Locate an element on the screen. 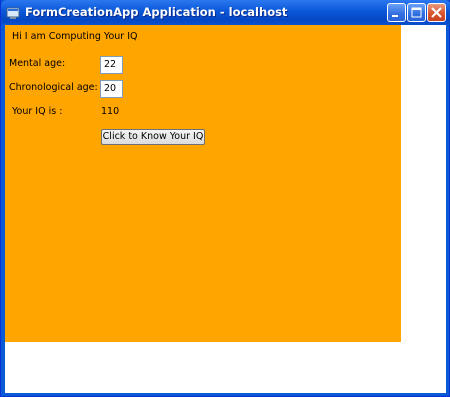  close-icon is located at coordinates (436, 12).